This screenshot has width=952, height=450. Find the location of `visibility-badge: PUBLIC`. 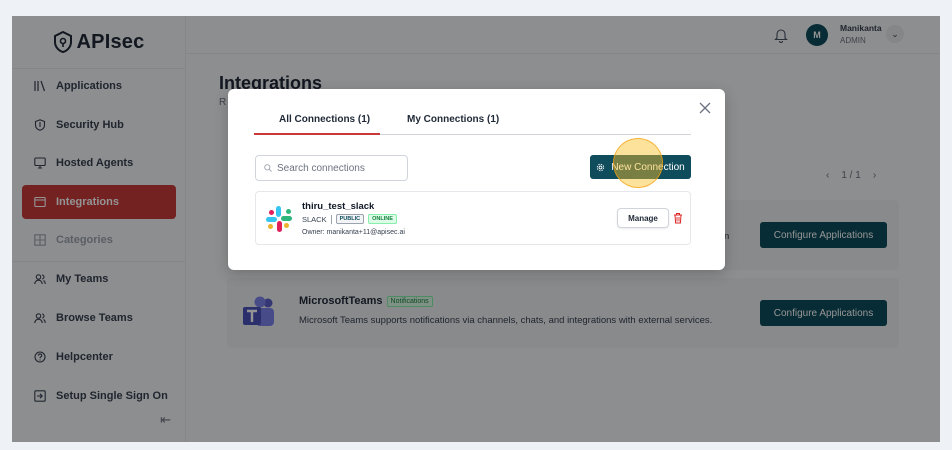

visibility-badge: PUBLIC is located at coordinates (350, 219).